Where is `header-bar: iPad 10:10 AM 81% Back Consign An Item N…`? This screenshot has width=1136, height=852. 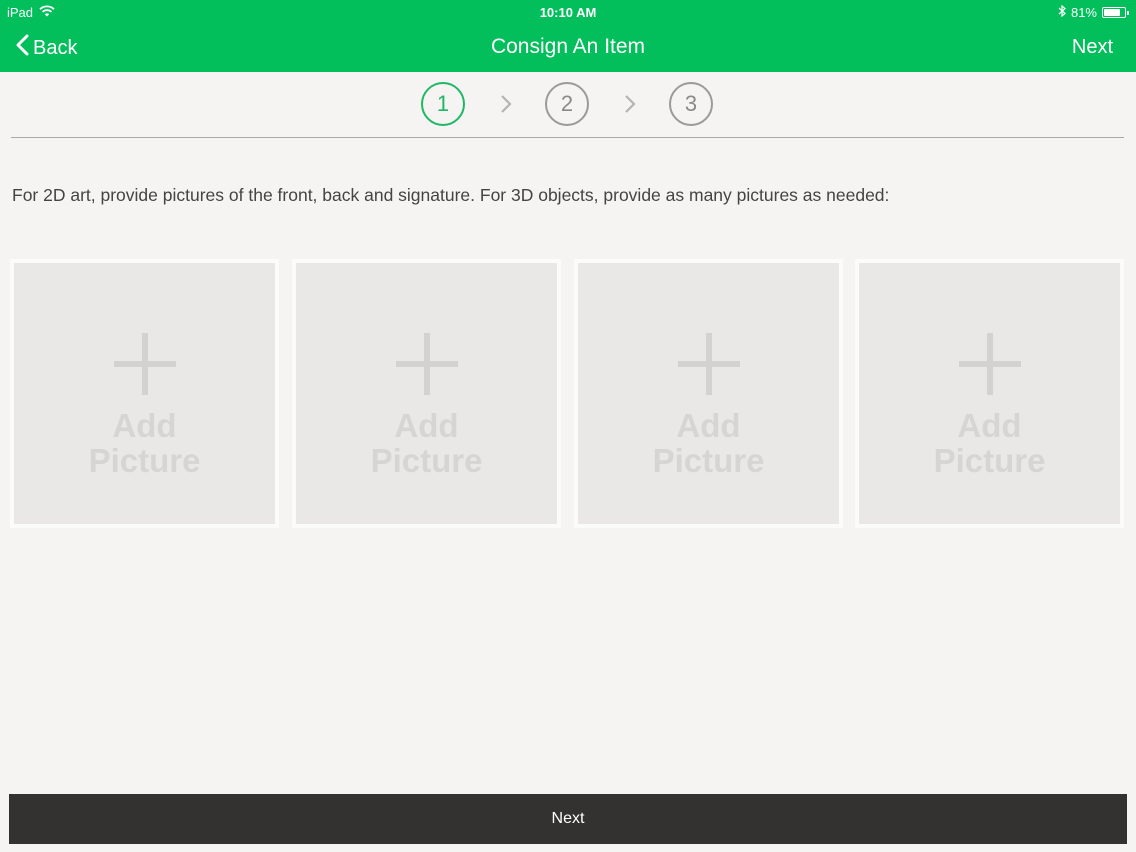 header-bar: iPad 10:10 AM 81% Back Consign An Item N… is located at coordinates (568, 36).